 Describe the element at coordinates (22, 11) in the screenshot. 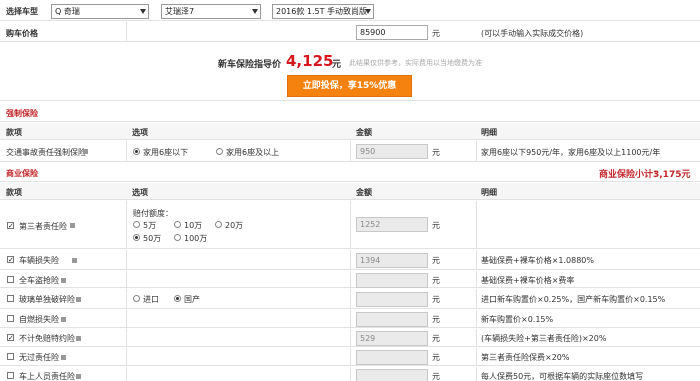

I see `model-select-label: 选择车型` at that location.